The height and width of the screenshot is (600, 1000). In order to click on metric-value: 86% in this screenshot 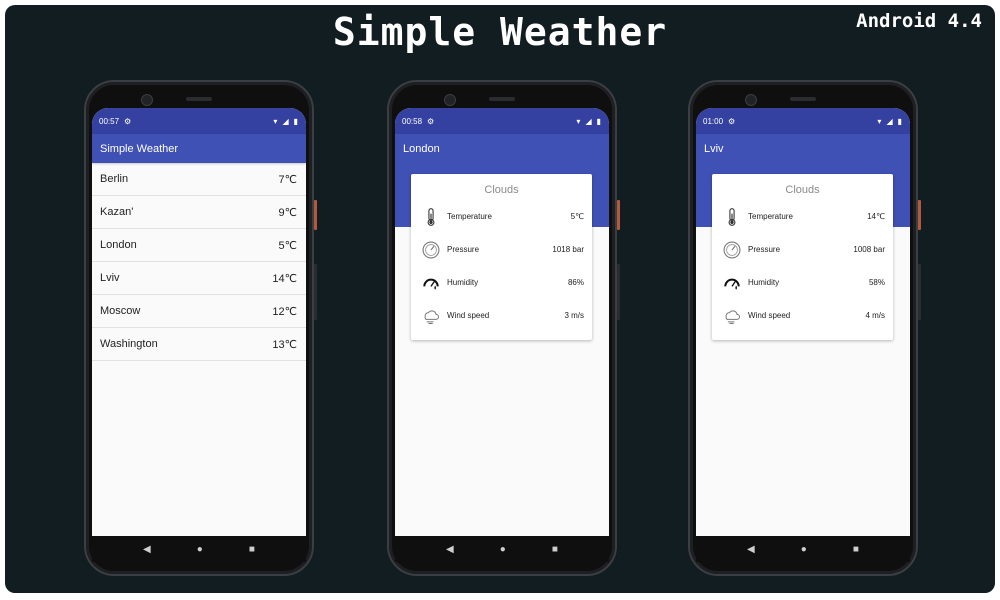, I will do `click(575, 282)`.